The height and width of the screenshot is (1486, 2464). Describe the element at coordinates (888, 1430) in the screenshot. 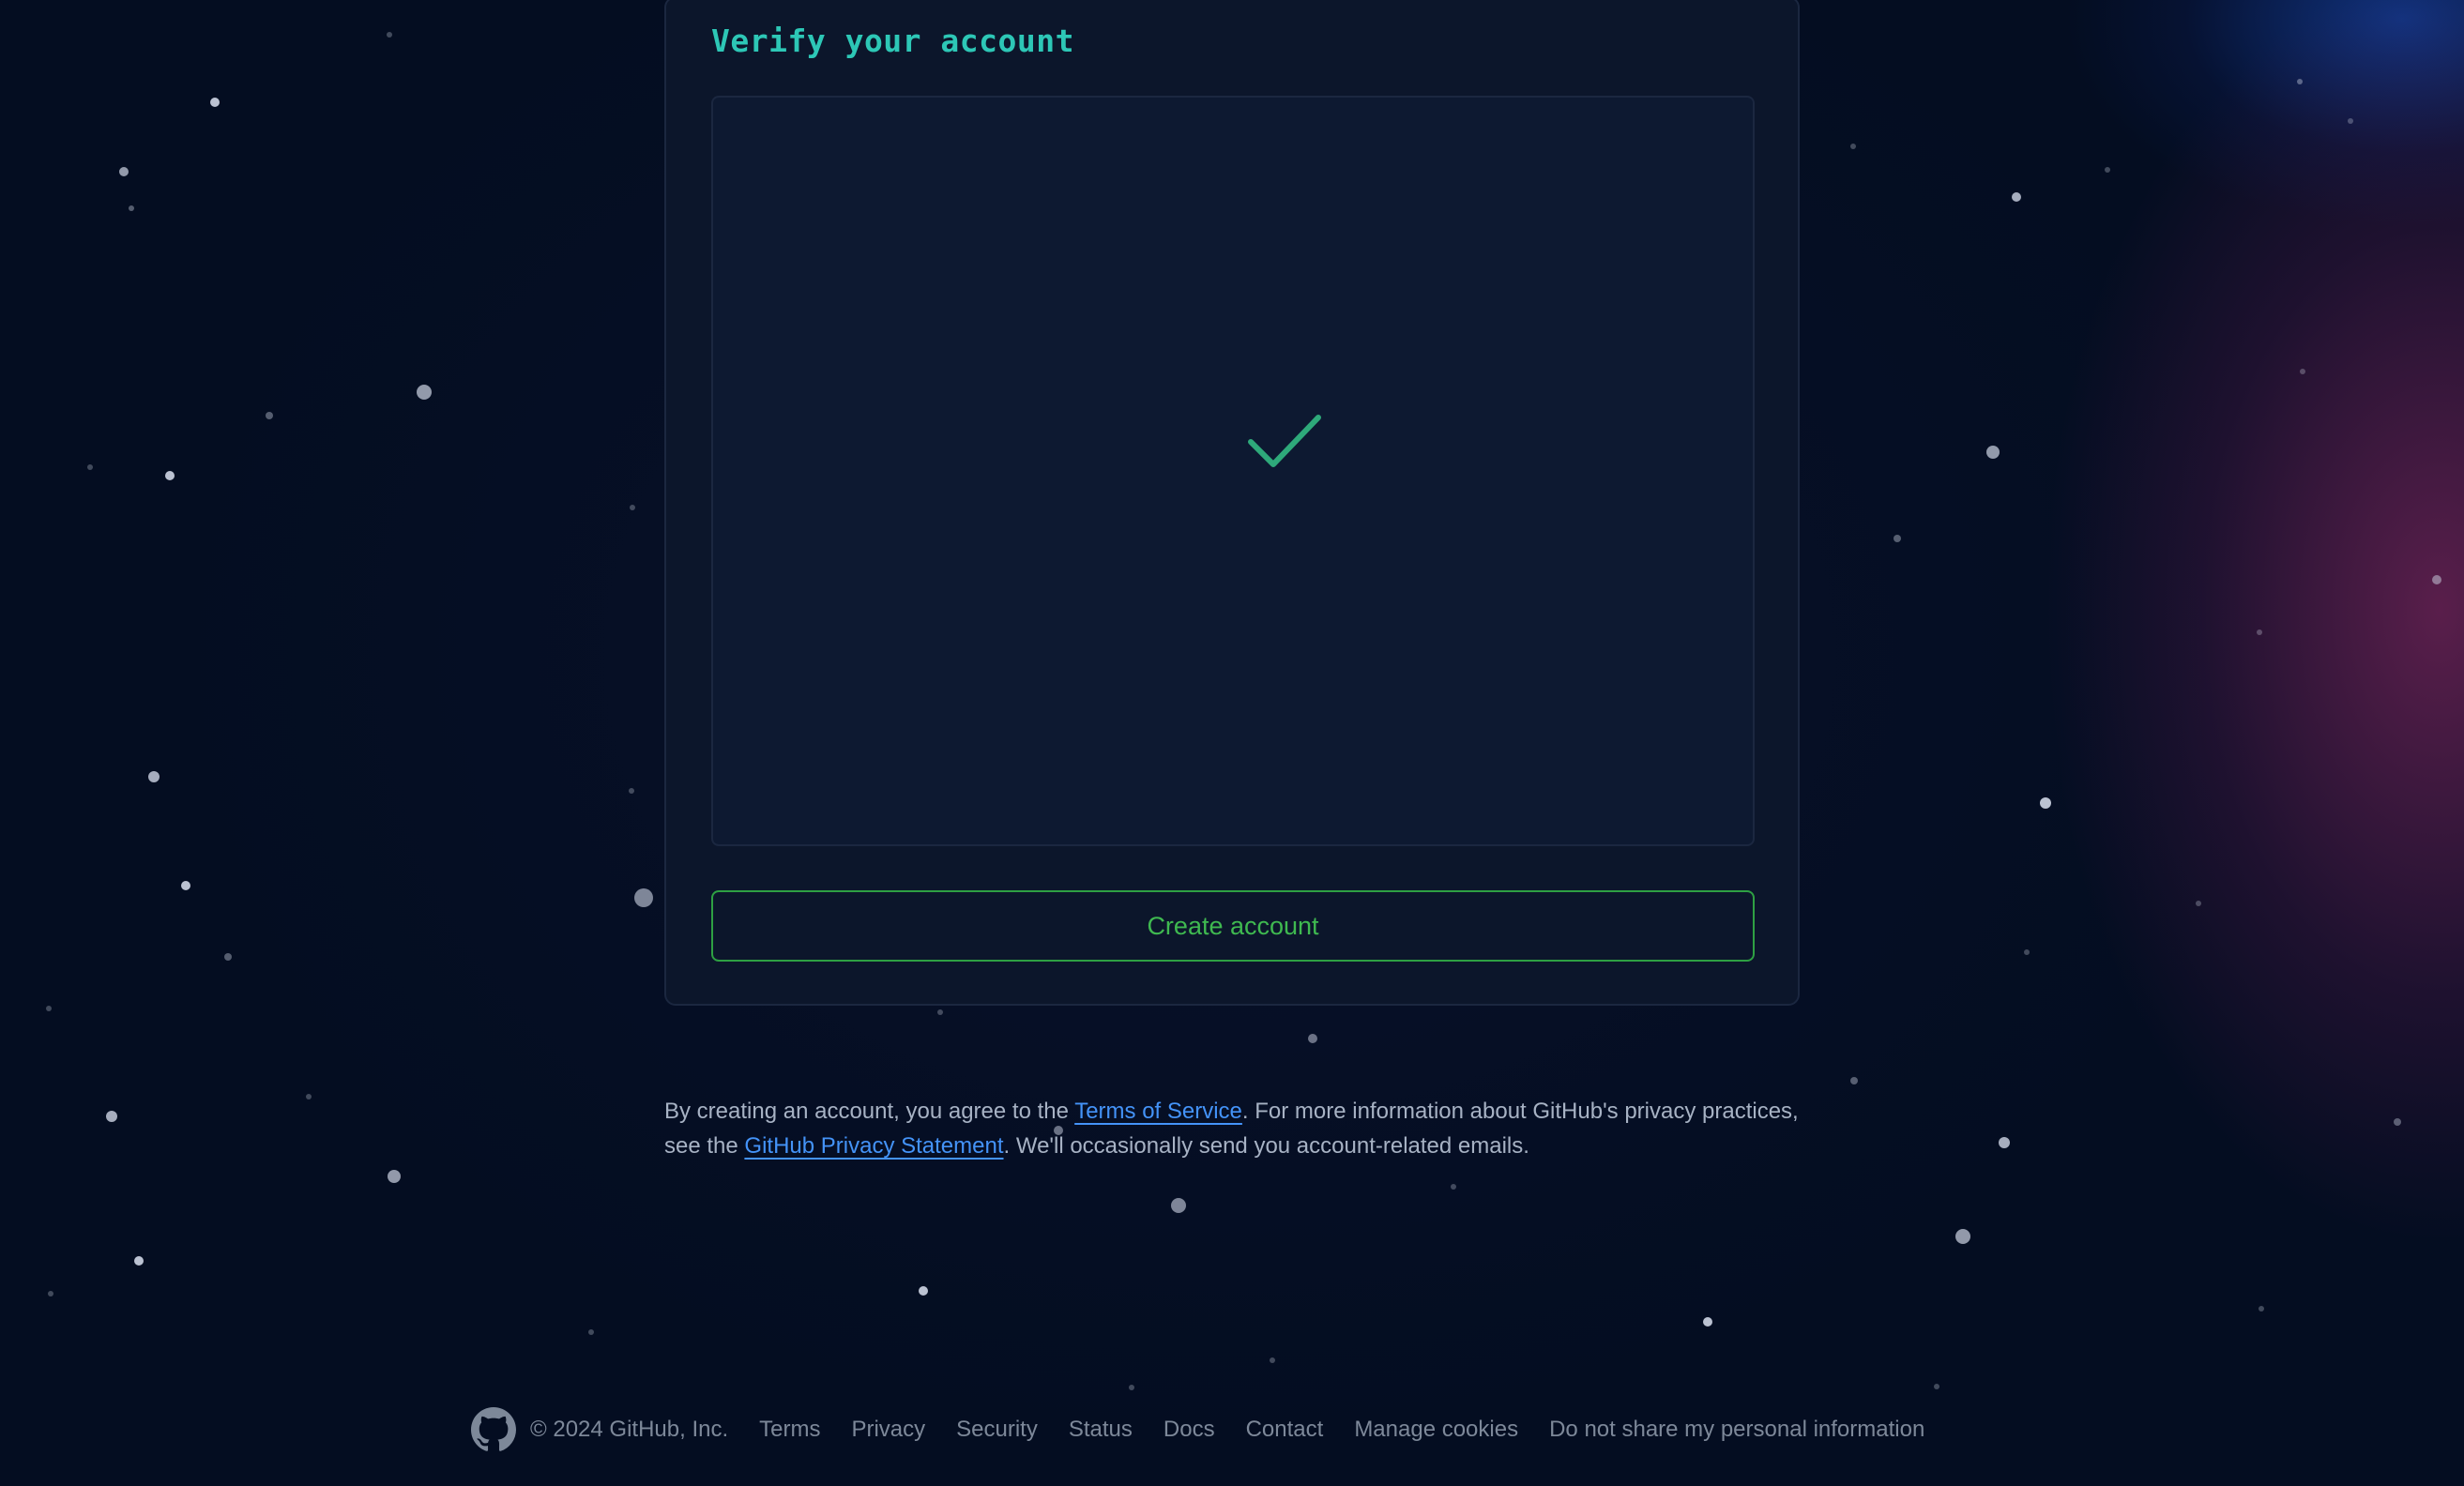

I see `footer-link-privacy: Privacy` at that location.